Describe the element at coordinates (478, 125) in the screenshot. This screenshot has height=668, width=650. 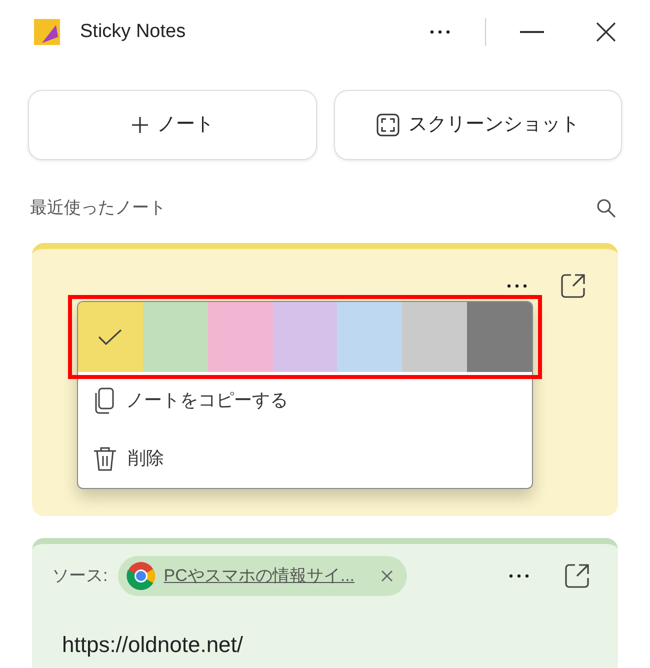
I see `screenshot-button: スクリーンショット` at that location.